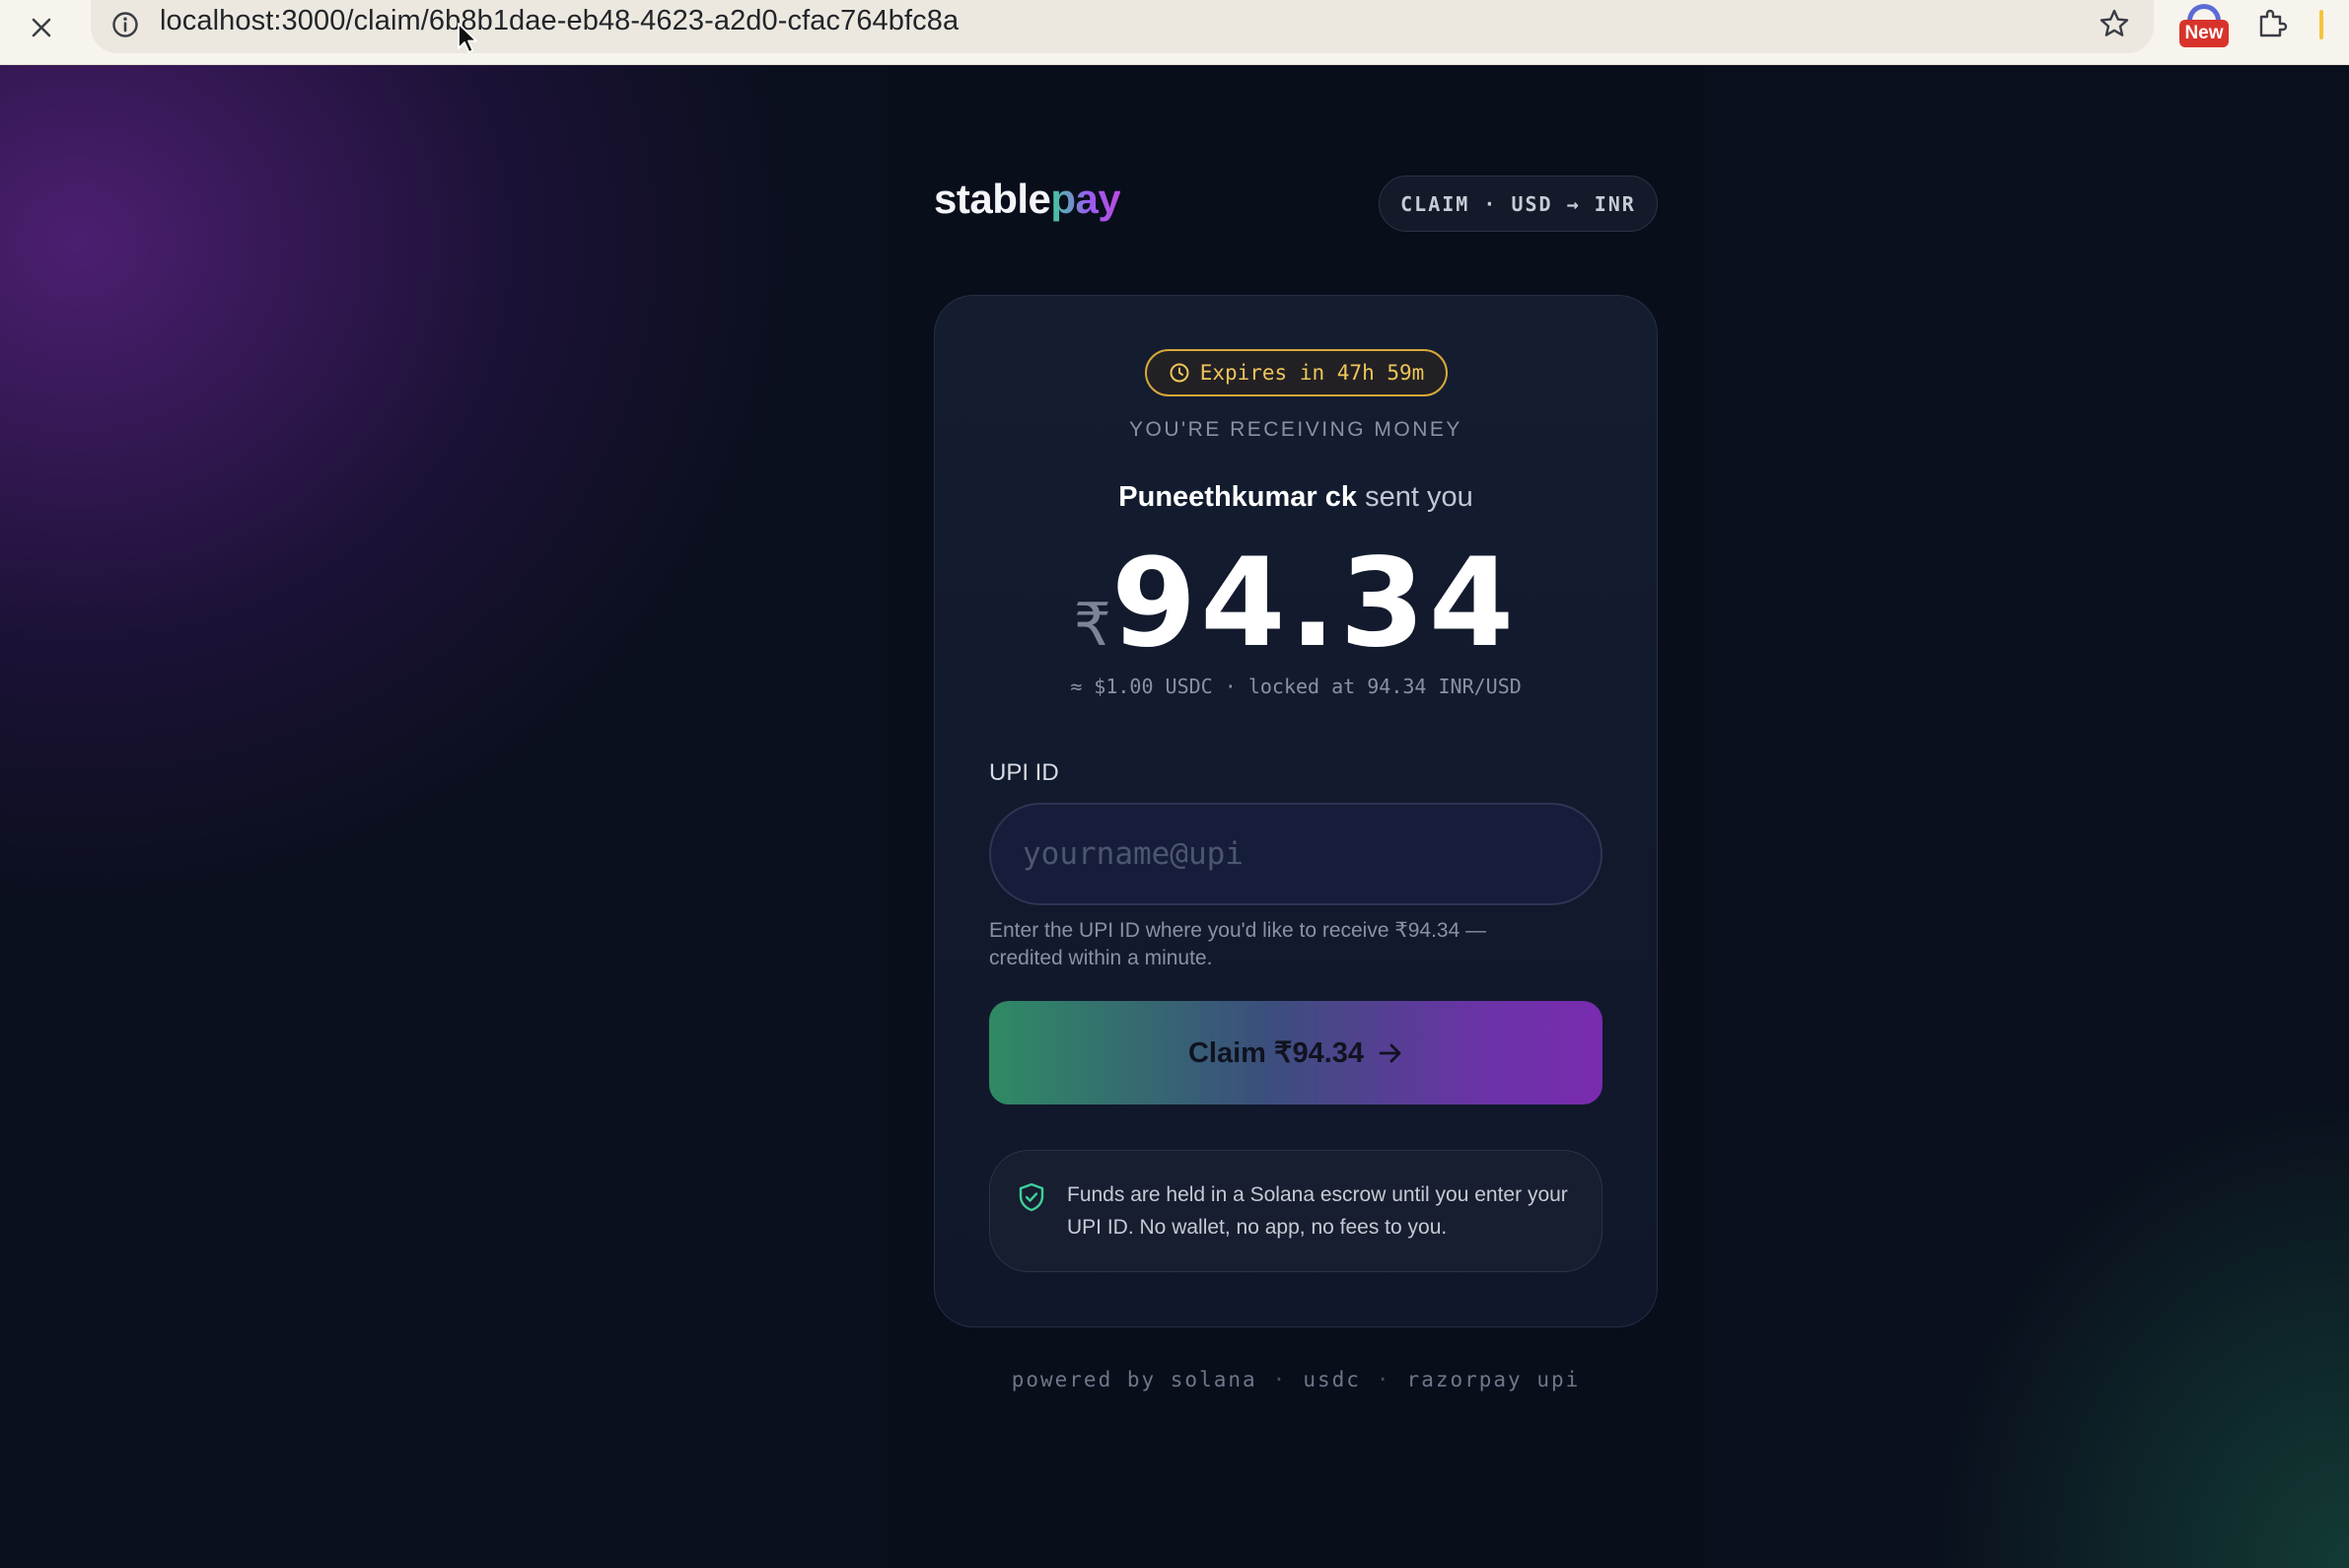 The image size is (2349, 1568). I want to click on puzzle-icon, so click(2273, 23).